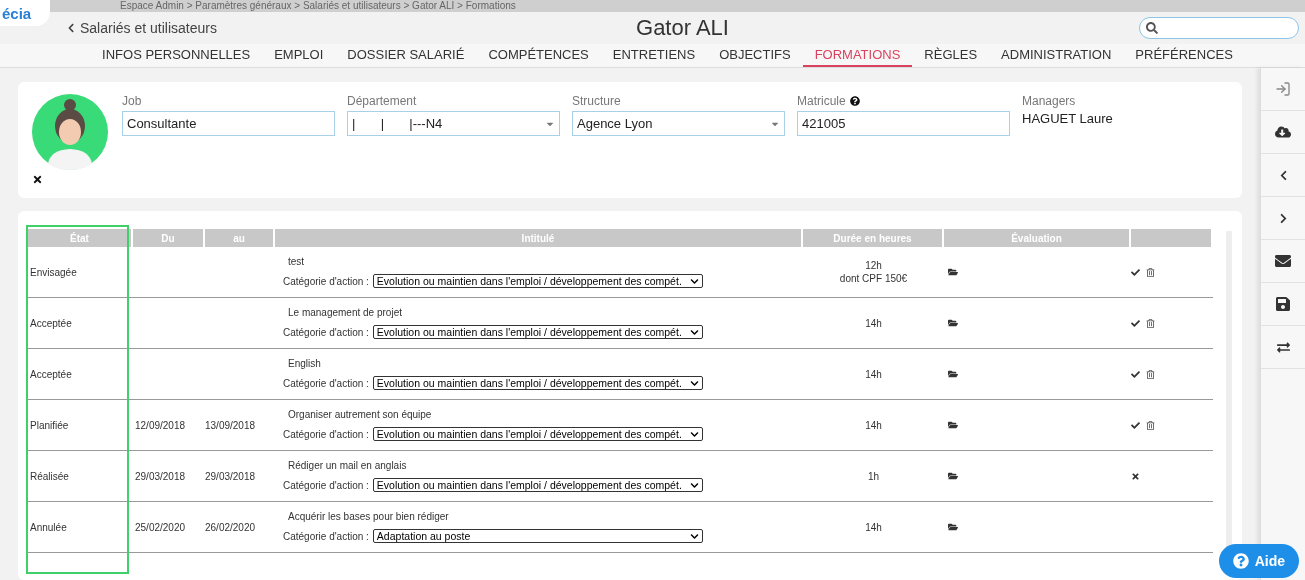 The height and width of the screenshot is (580, 1305). Describe the element at coordinates (1152, 28) in the screenshot. I see `search-icon` at that location.